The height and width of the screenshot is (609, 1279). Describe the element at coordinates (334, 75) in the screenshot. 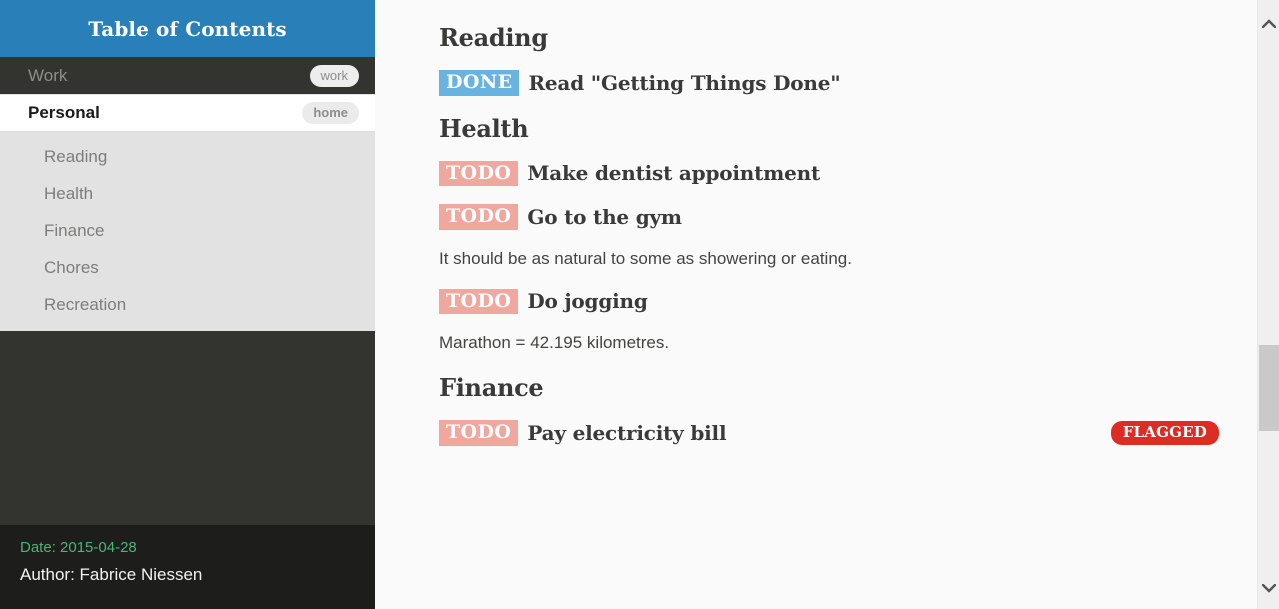

I see `sidebar-tag-work: work` at that location.